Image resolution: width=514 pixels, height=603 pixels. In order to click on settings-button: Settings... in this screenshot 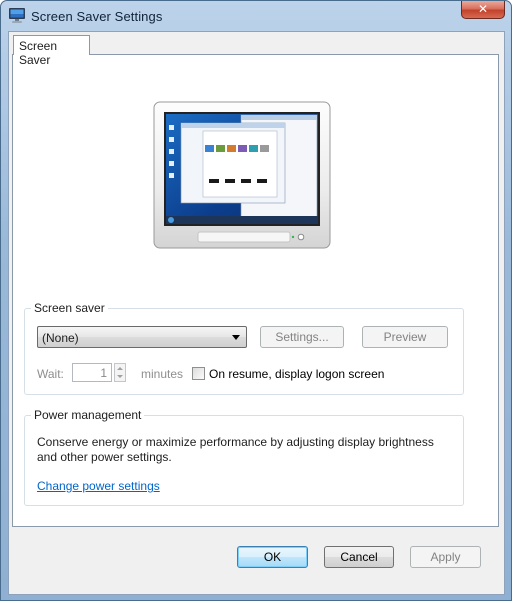, I will do `click(302, 337)`.